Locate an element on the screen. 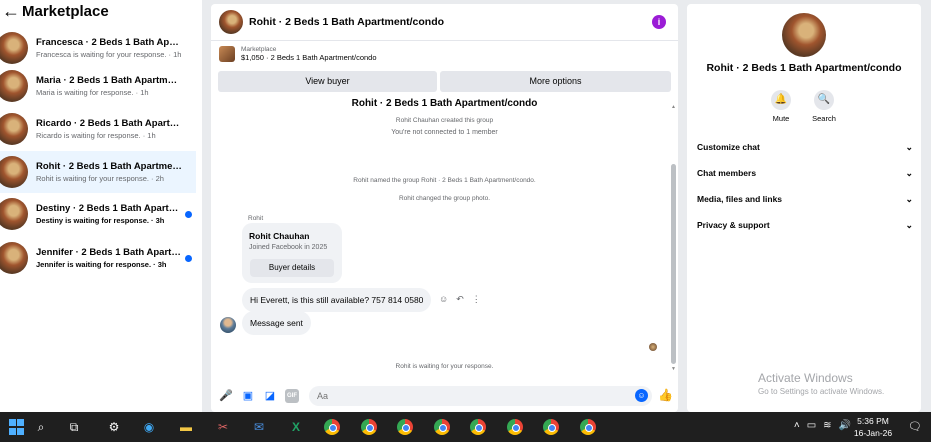  bell-icon: 🔔 is located at coordinates (781, 100).